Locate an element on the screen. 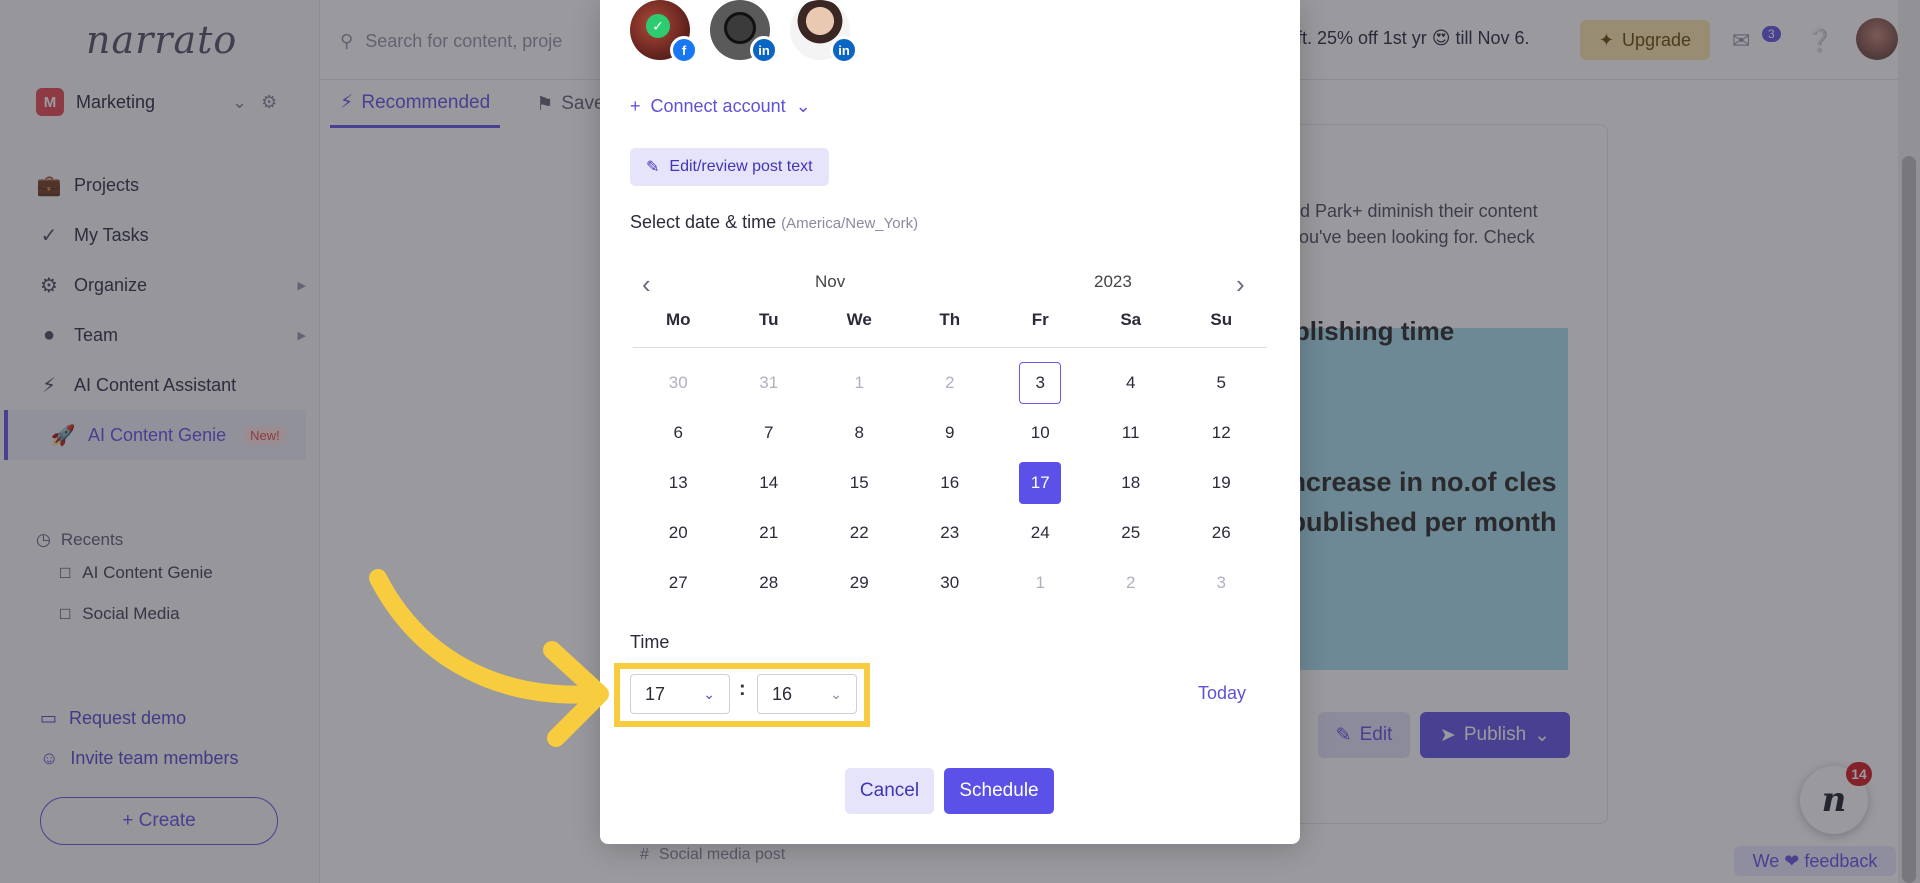 Image resolution: width=1920 pixels, height=883 pixels. calendar-day: 22 is located at coordinates (859, 533).